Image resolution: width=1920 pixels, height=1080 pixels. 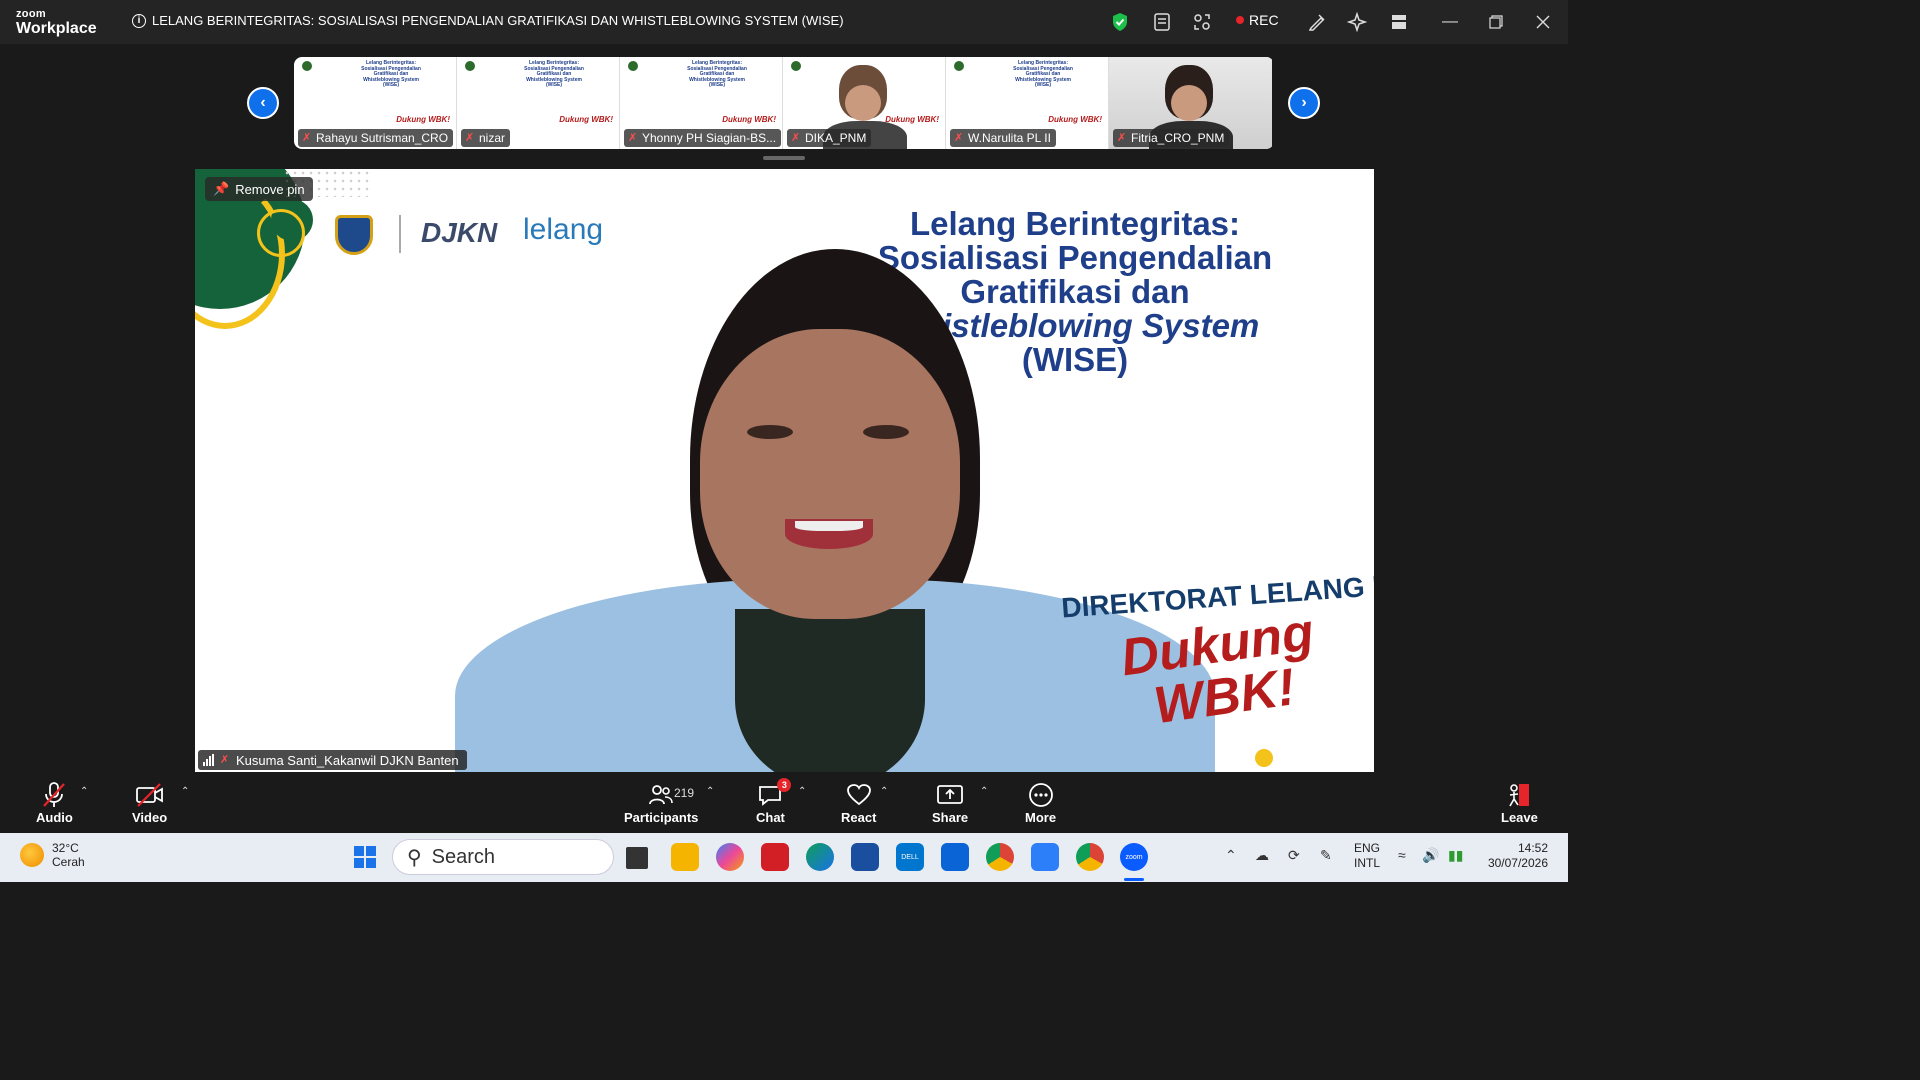 I want to click on video-off-icon, so click(x=150, y=795).